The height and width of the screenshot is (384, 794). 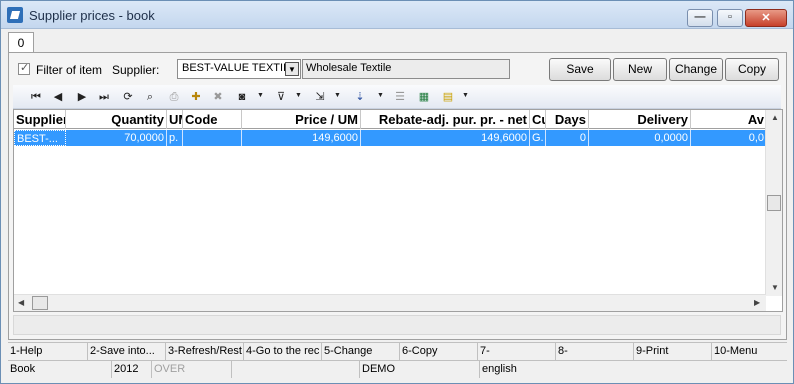 What do you see at coordinates (69, 70) in the screenshot?
I see `filter-of-item-label: Filter of item` at bounding box center [69, 70].